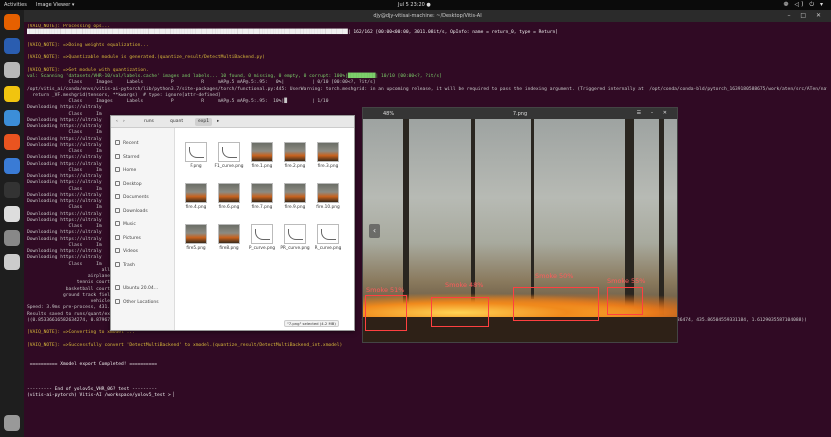 Image resolution: width=831 pixels, height=437 pixels. Describe the element at coordinates (374, 231) in the screenshot. I see `previous-image-button: ‹` at that location.